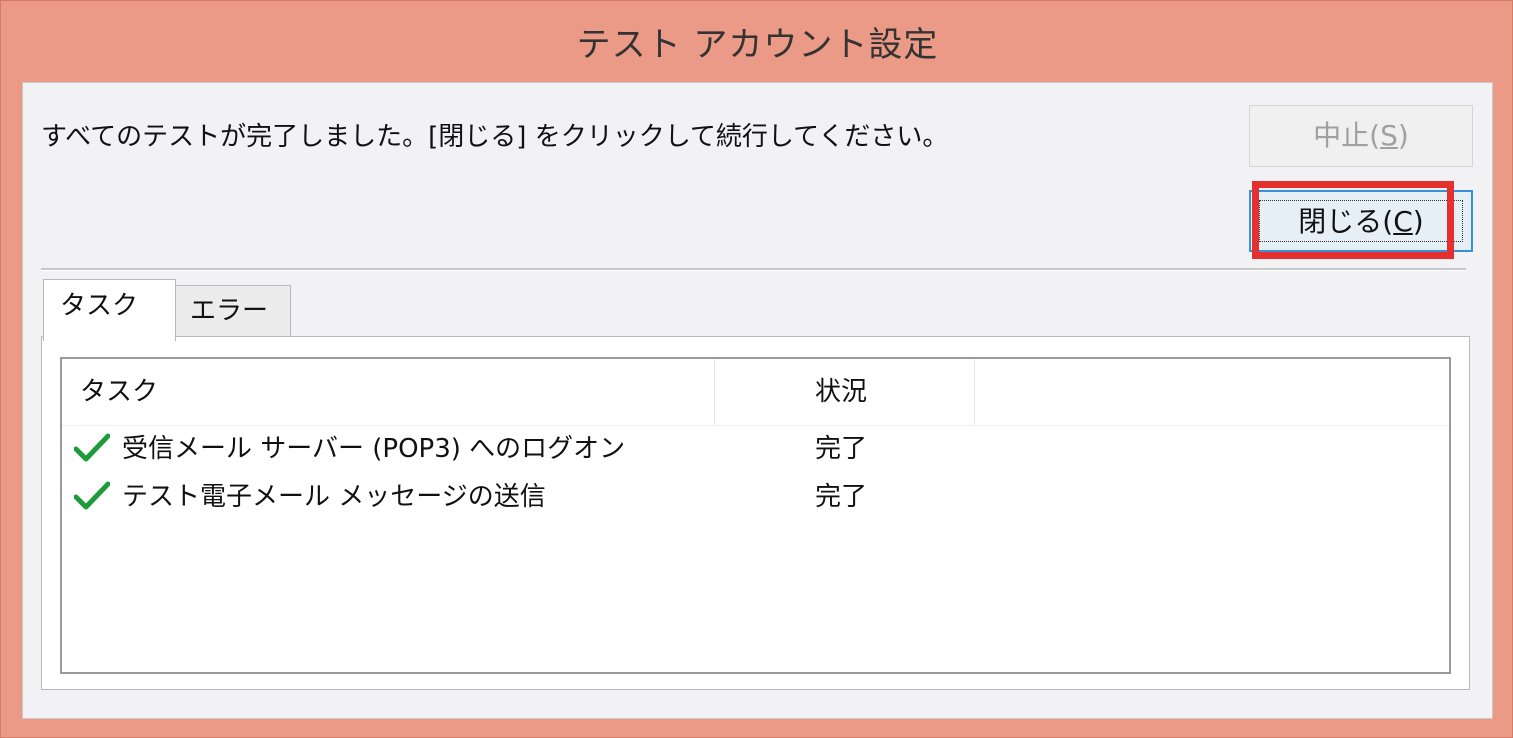 This screenshot has height=738, width=1513. Describe the element at coordinates (753, 269) in the screenshot. I see `separator-line` at that location.